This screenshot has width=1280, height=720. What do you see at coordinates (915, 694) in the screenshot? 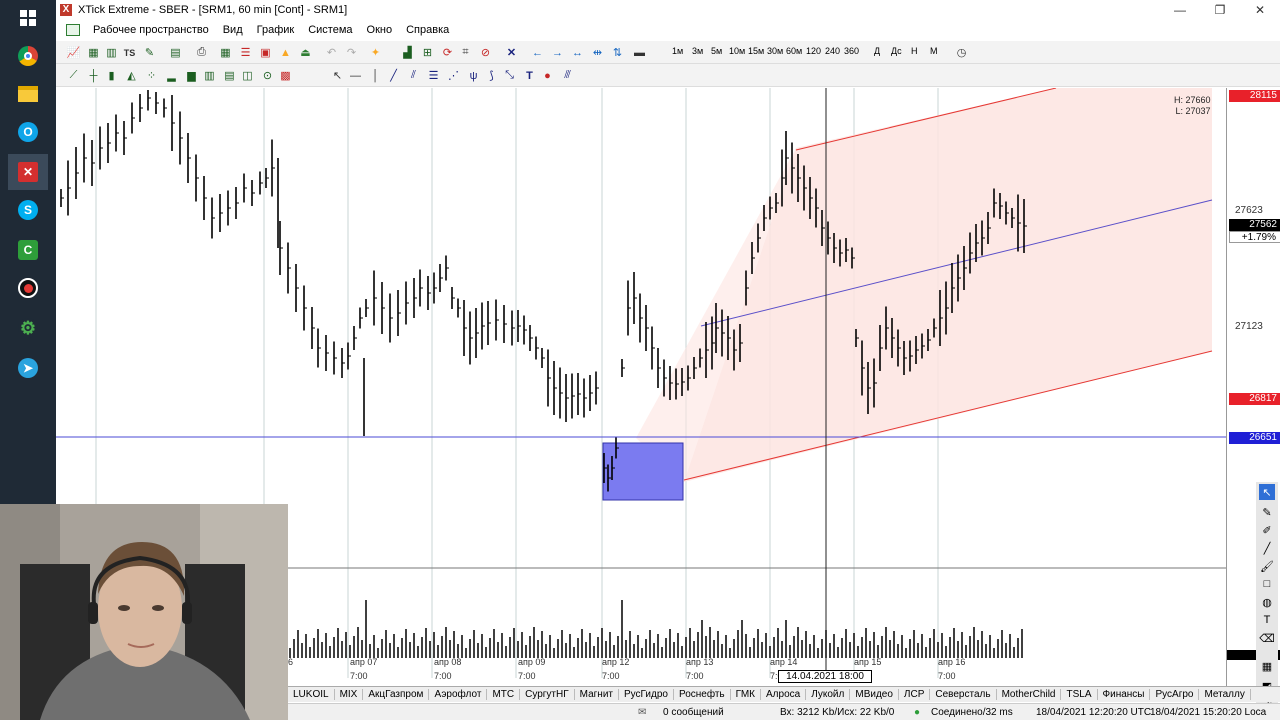
I see `tab-lsr: ЛСР` at bounding box center [915, 694].